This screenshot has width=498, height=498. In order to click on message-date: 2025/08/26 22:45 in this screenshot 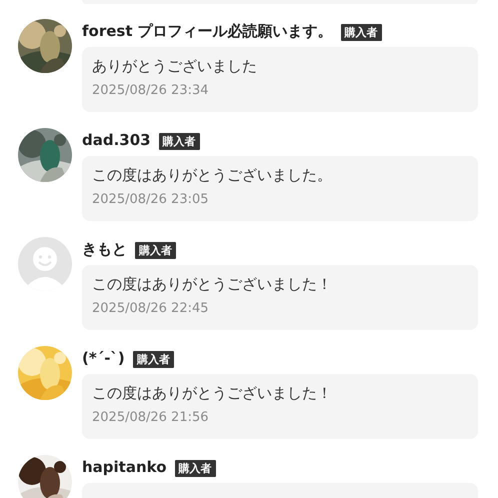, I will do `click(151, 309)`.